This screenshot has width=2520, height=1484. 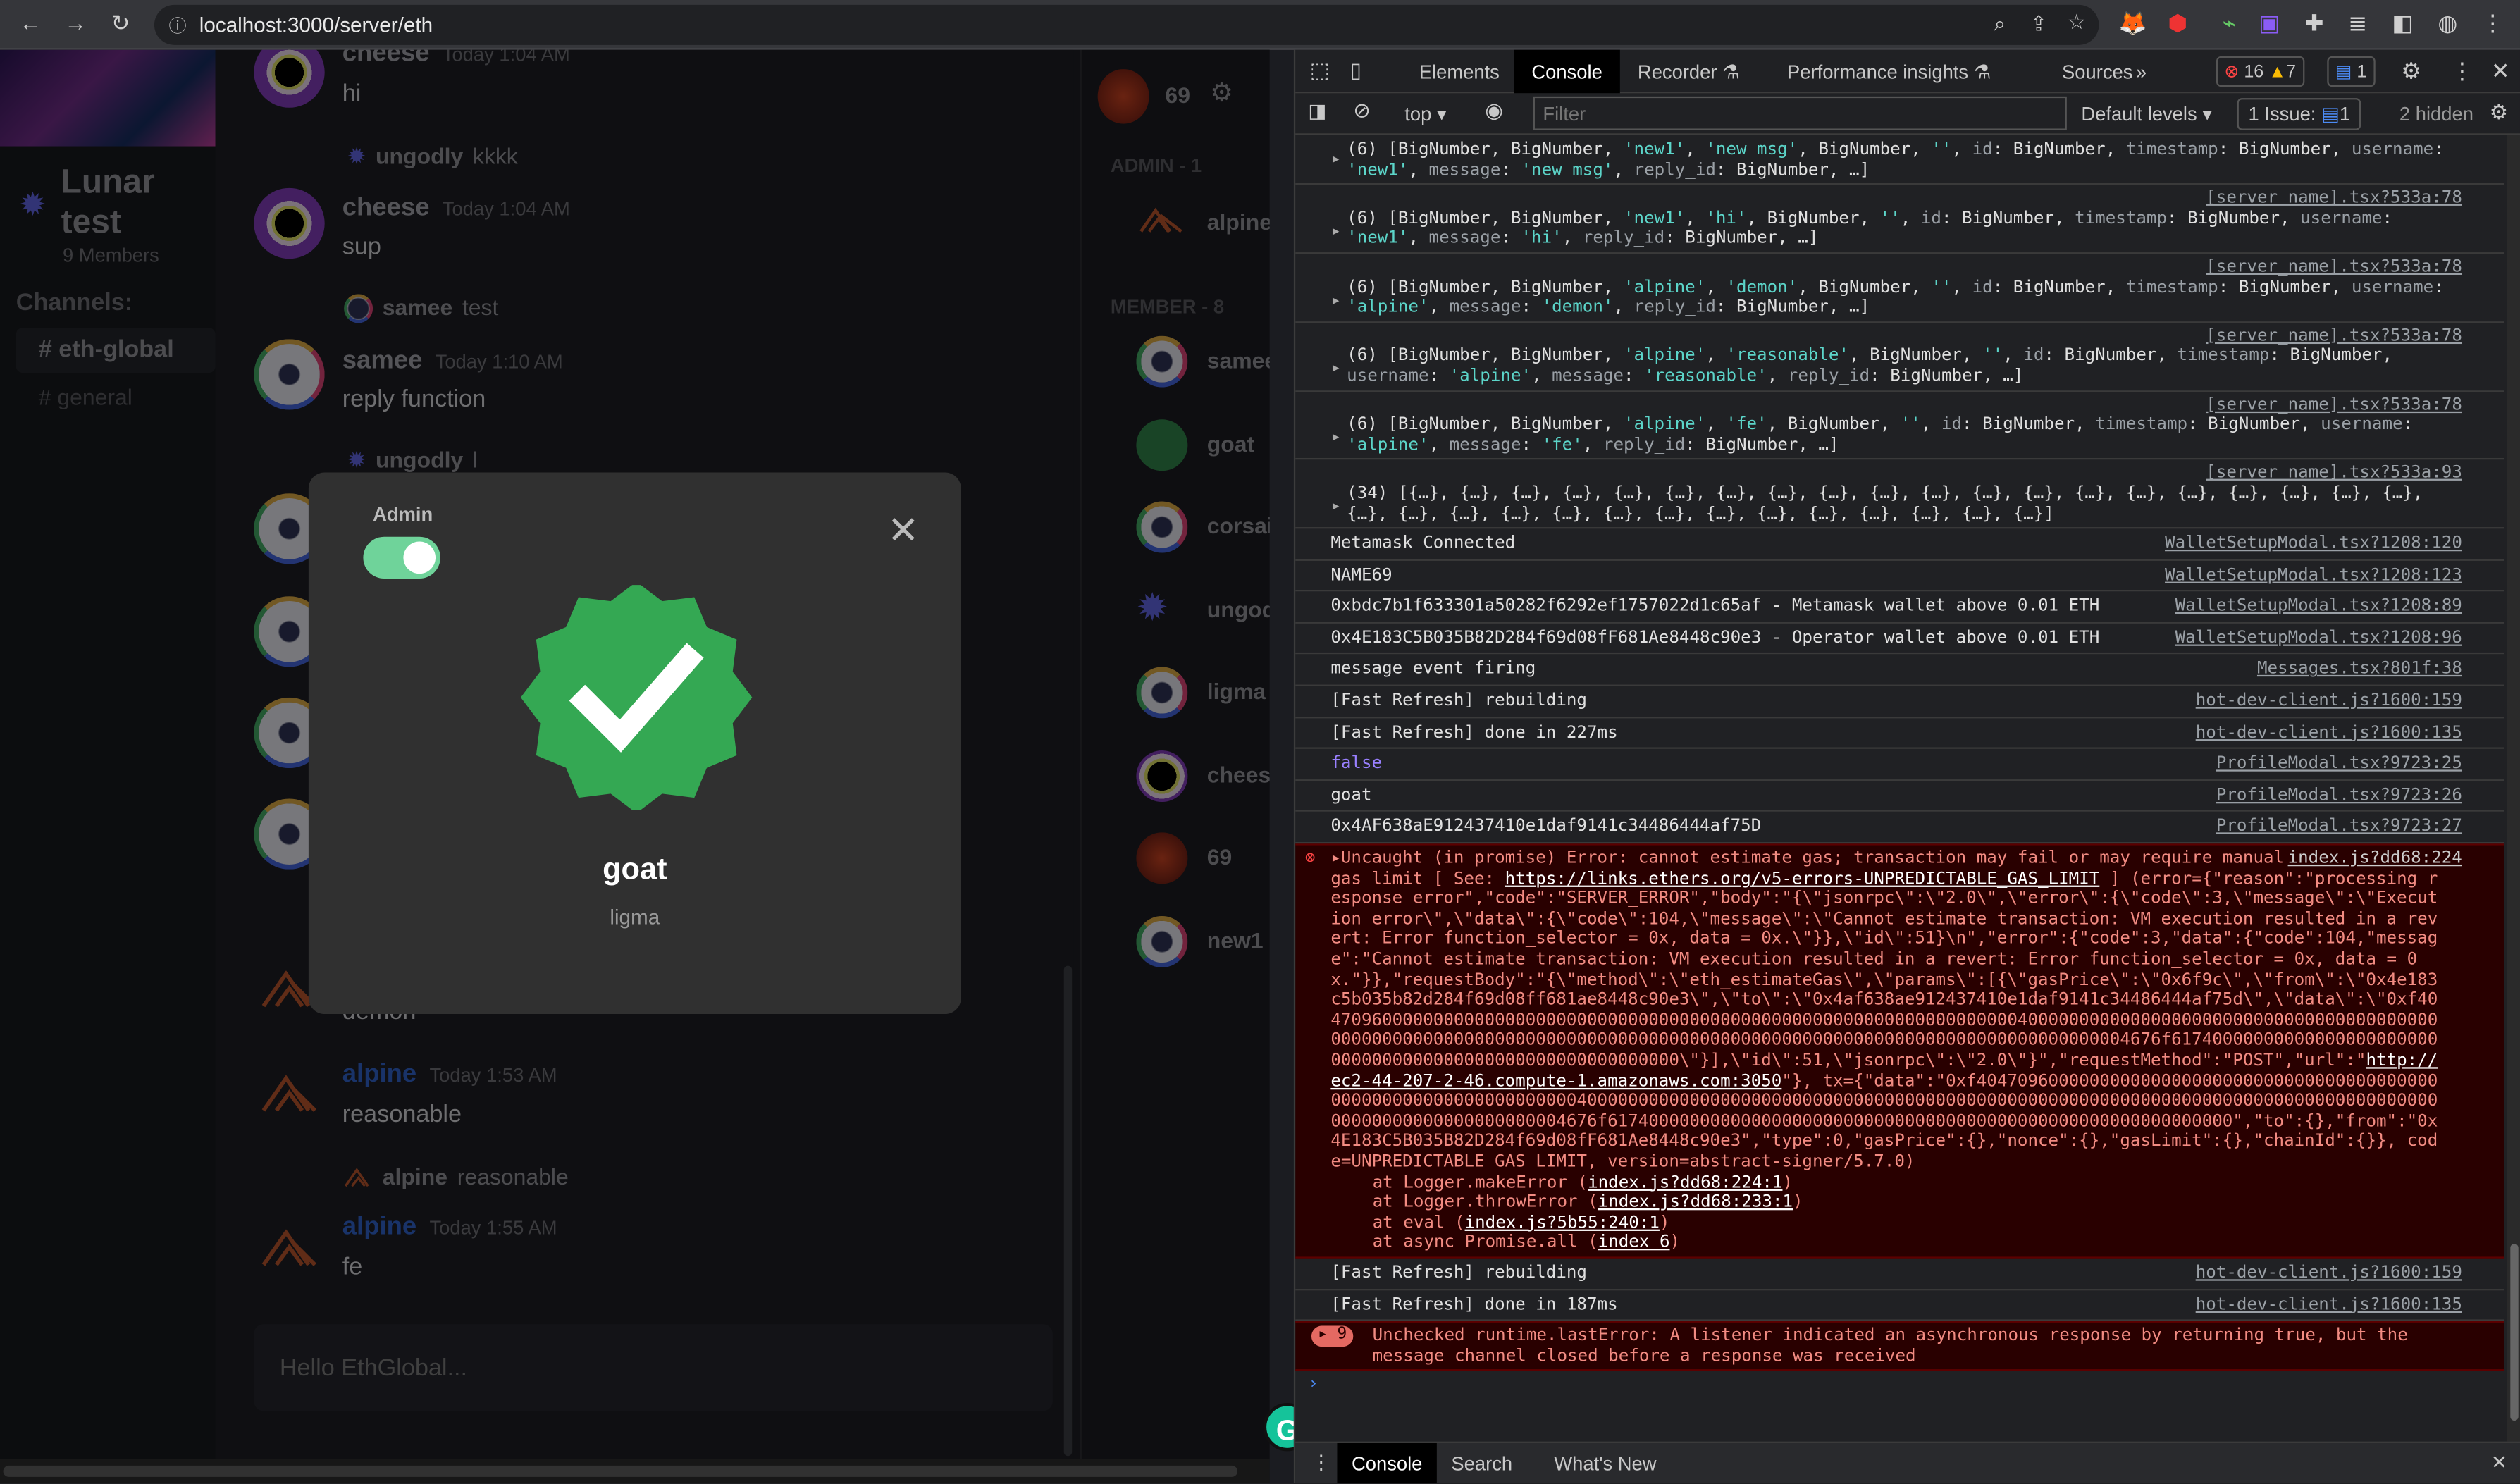 I want to click on clear-console-icon: ⊘, so click(x=1362, y=110).